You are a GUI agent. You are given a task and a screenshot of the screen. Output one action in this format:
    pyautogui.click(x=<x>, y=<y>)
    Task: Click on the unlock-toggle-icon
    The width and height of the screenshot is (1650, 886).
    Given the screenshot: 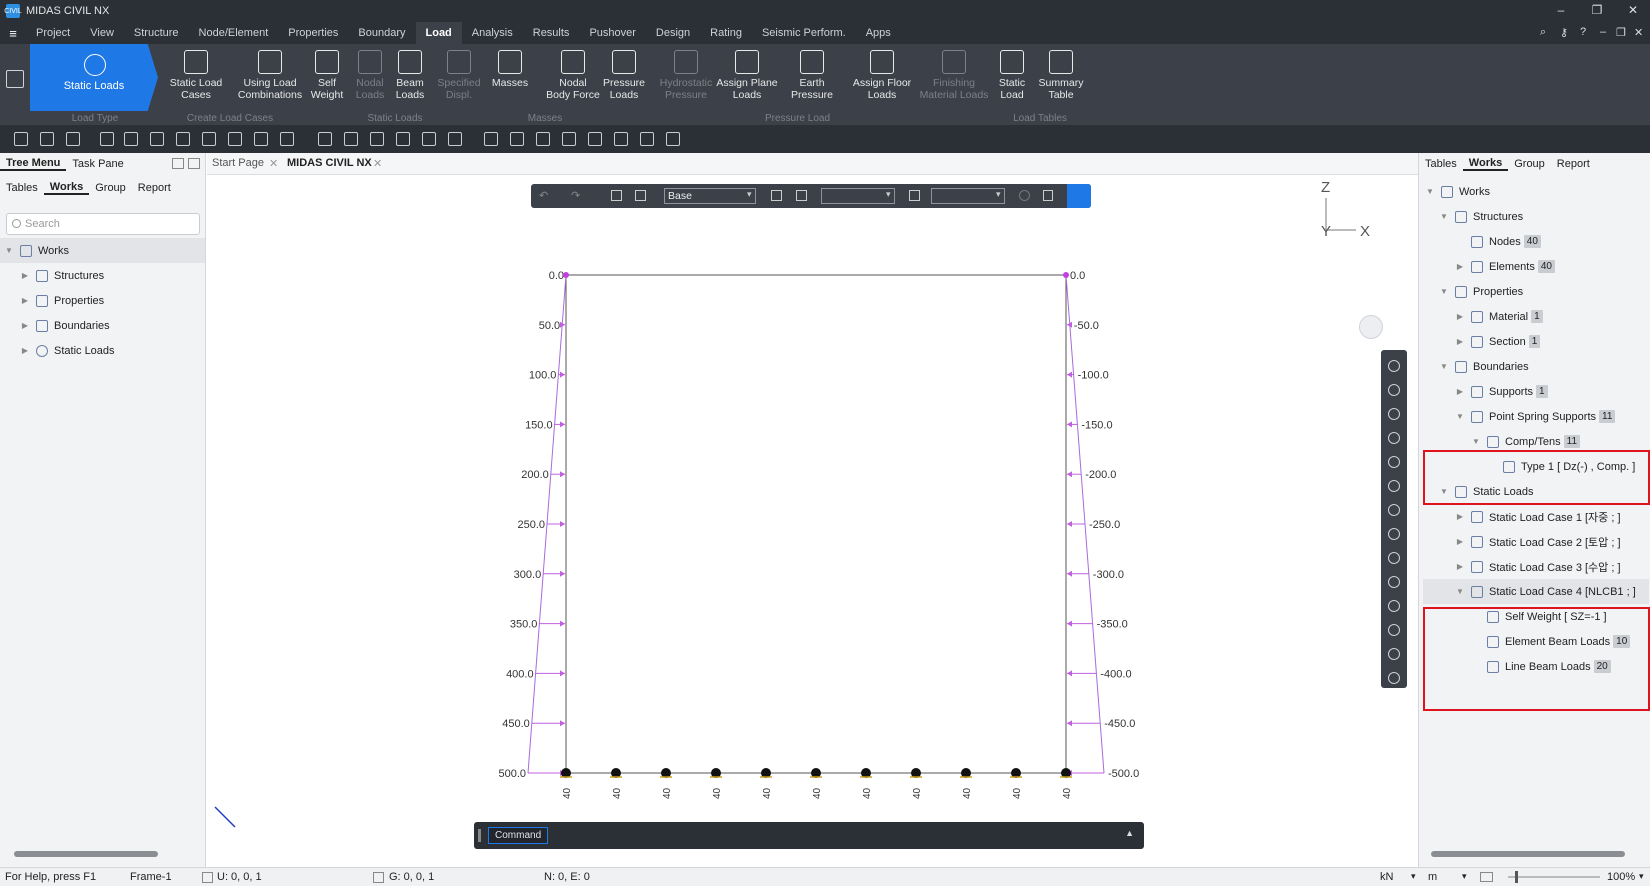 What is the action you would take?
    pyautogui.click(x=1079, y=196)
    